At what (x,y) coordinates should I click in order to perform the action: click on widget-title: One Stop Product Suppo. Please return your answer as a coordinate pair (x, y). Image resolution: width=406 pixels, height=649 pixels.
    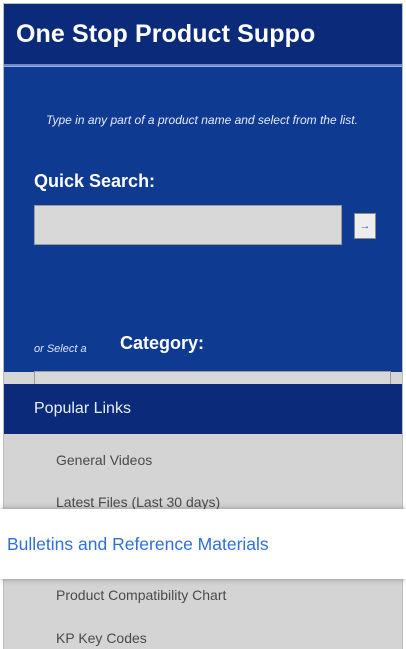
    Looking at the image, I should click on (166, 33).